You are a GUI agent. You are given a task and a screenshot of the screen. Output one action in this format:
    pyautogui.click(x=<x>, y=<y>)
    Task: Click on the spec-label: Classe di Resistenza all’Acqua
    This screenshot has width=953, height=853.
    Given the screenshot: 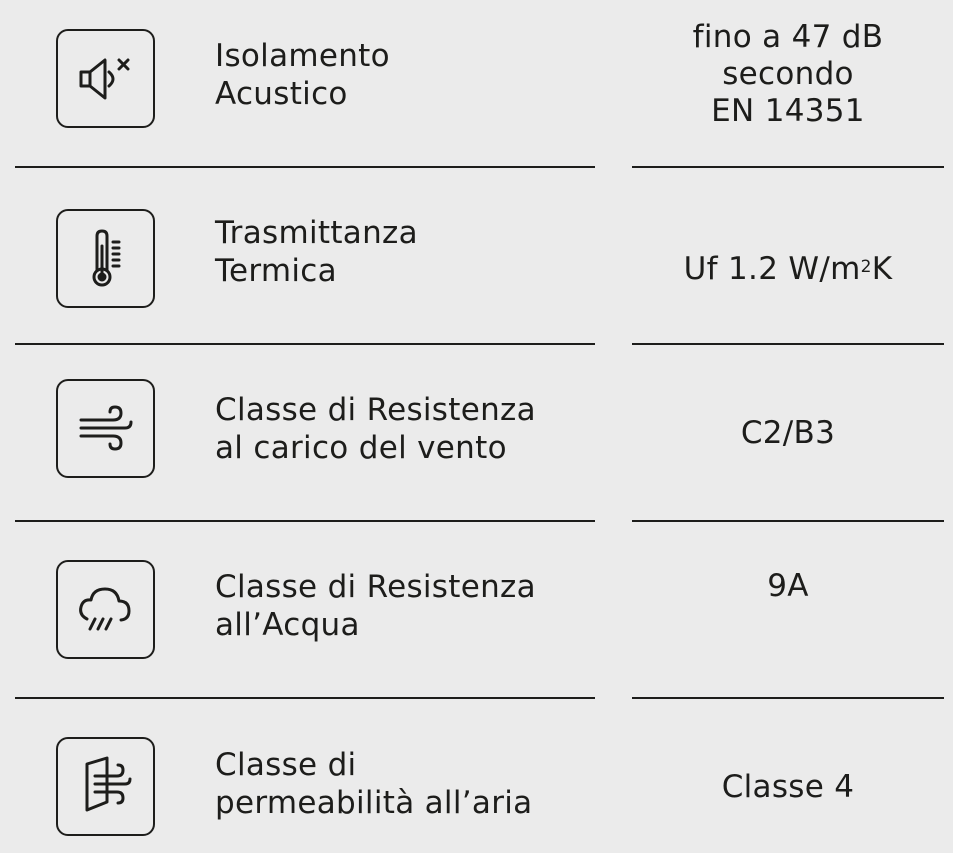 What is the action you would take?
    pyautogui.click(x=375, y=606)
    